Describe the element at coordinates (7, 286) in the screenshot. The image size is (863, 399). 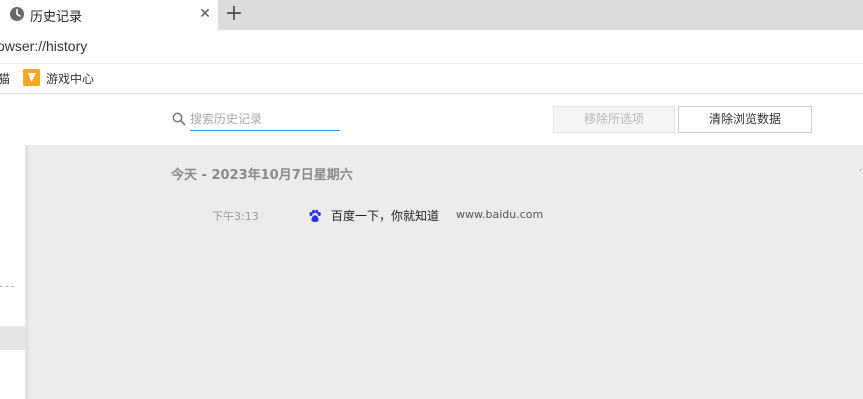
I see `sidebar-divider` at that location.